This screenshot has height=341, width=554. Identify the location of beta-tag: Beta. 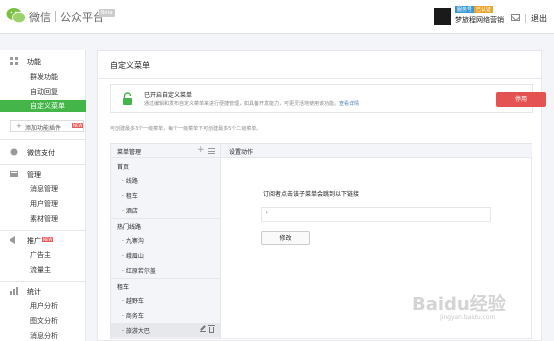
(107, 13).